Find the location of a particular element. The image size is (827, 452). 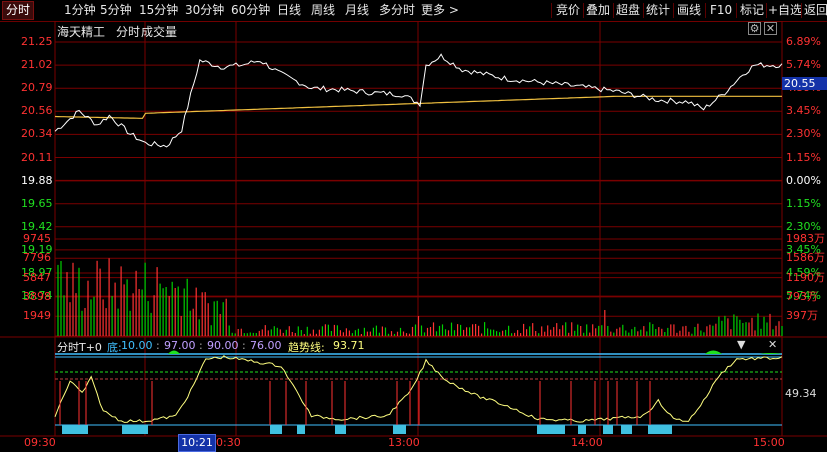

pct-axis-label: 3.45% is located at coordinates (803, 111).